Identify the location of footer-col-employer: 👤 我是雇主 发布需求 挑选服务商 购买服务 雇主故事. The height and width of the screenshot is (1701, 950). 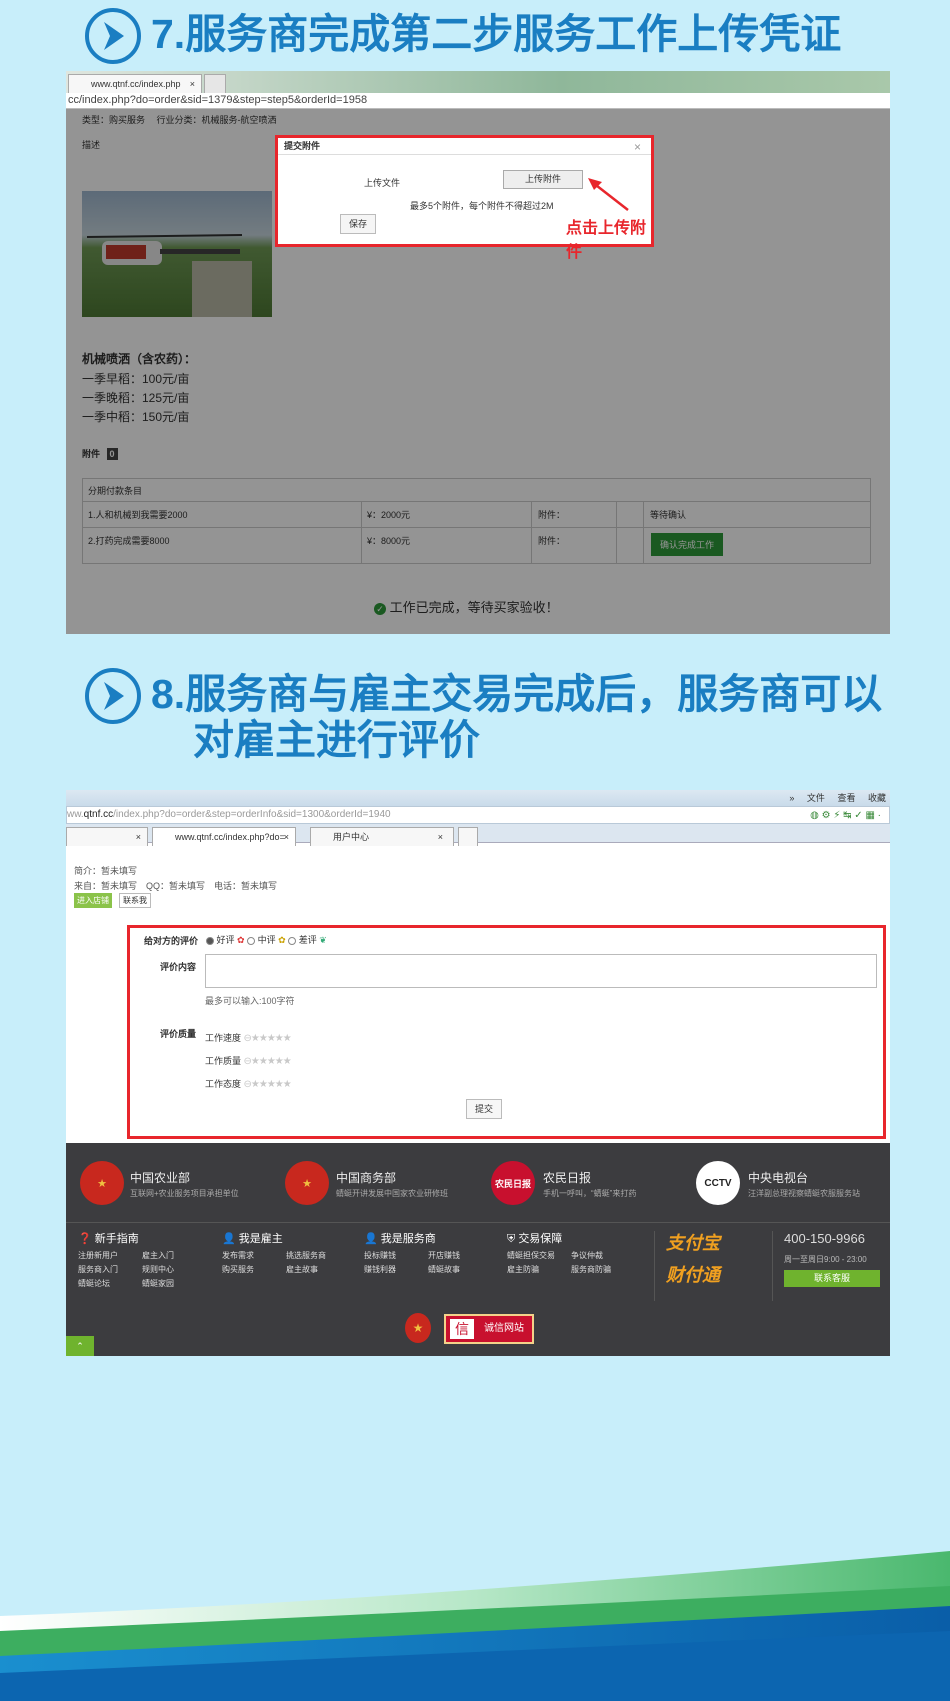
(287, 1254).